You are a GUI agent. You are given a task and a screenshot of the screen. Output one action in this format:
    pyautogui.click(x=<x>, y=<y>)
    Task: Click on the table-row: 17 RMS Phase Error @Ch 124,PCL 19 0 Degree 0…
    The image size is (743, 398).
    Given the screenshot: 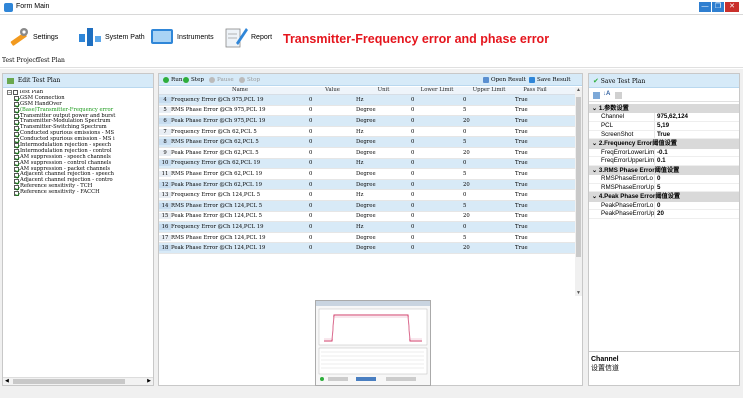 What is the action you would take?
    pyautogui.click(x=367, y=238)
    